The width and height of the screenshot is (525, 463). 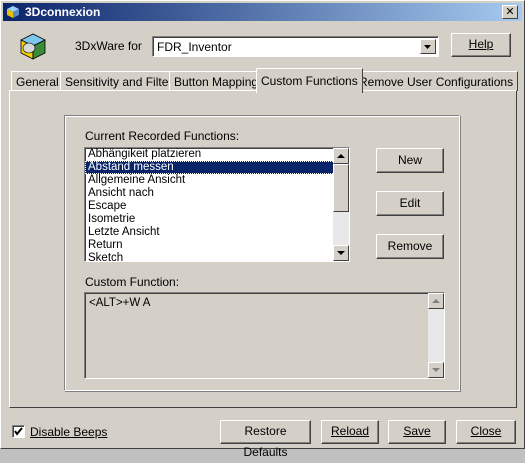 What do you see at coordinates (417, 432) in the screenshot?
I see `save-button: Save` at bounding box center [417, 432].